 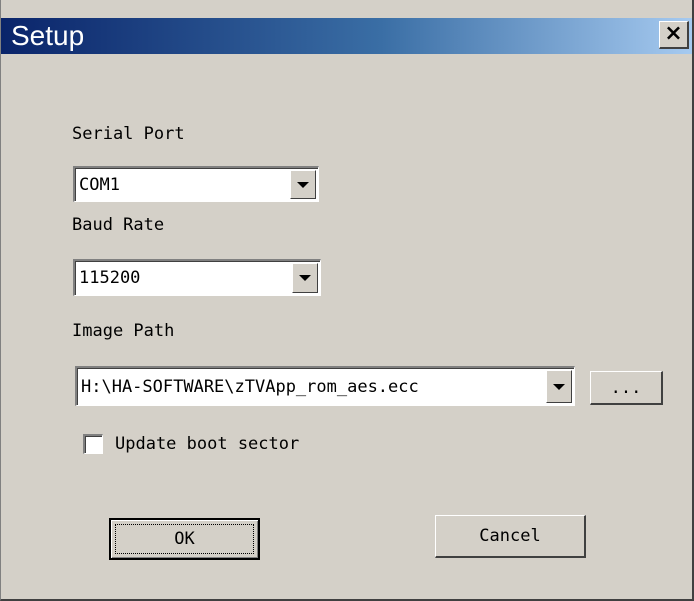 I want to click on close-button: ×, so click(x=674, y=35).